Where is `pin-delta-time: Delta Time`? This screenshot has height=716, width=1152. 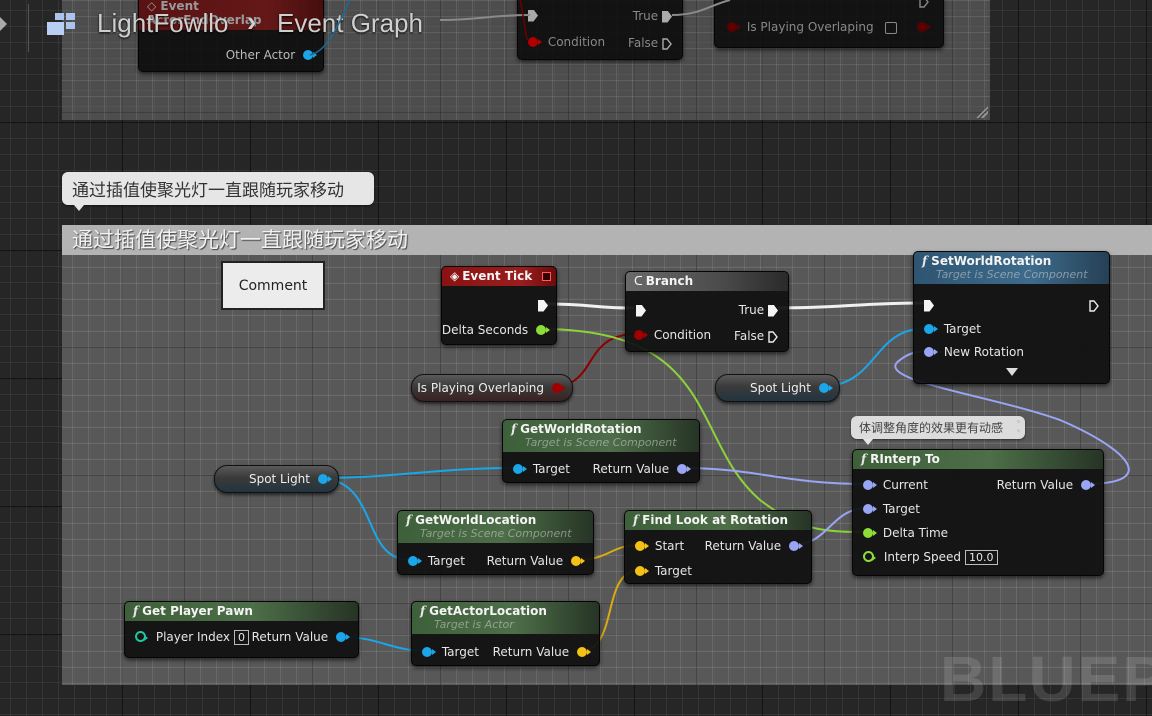 pin-delta-time: Delta Time is located at coordinates (905, 533).